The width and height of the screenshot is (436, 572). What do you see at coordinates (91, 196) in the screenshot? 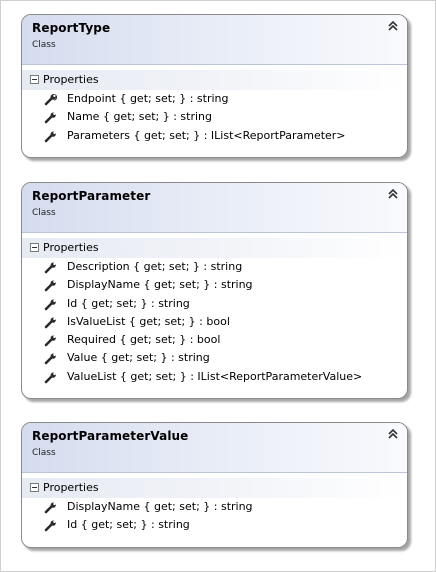
I see `class-name: ReportParameter` at bounding box center [91, 196].